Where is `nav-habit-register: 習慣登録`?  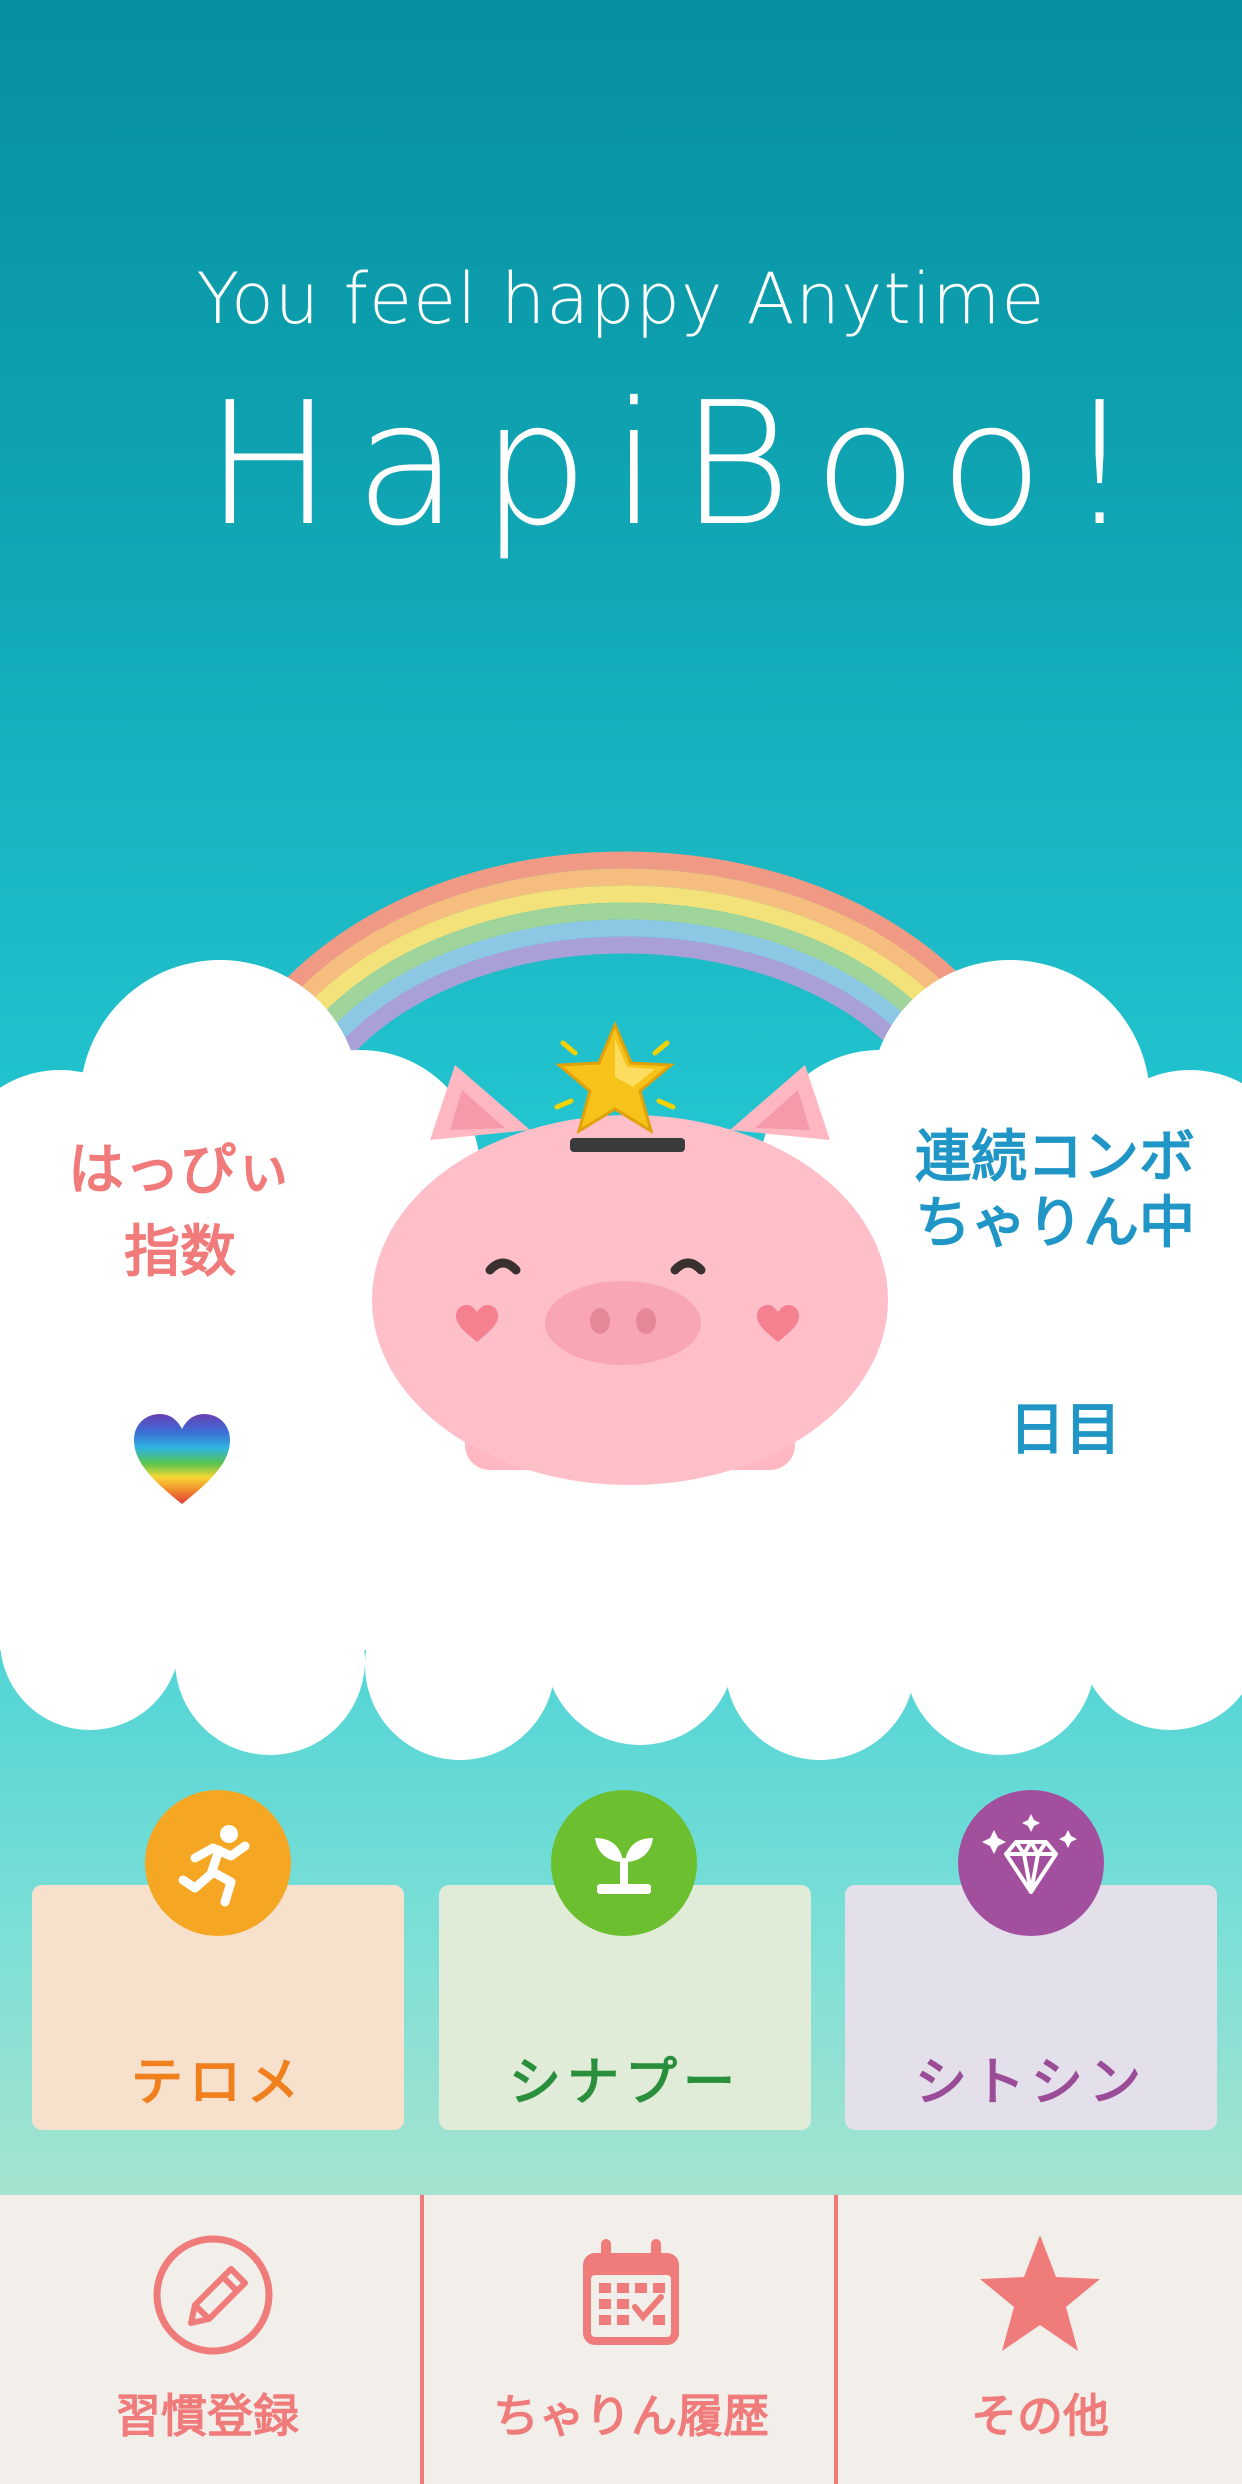 nav-habit-register: 習慣登録 is located at coordinates (207, 2339).